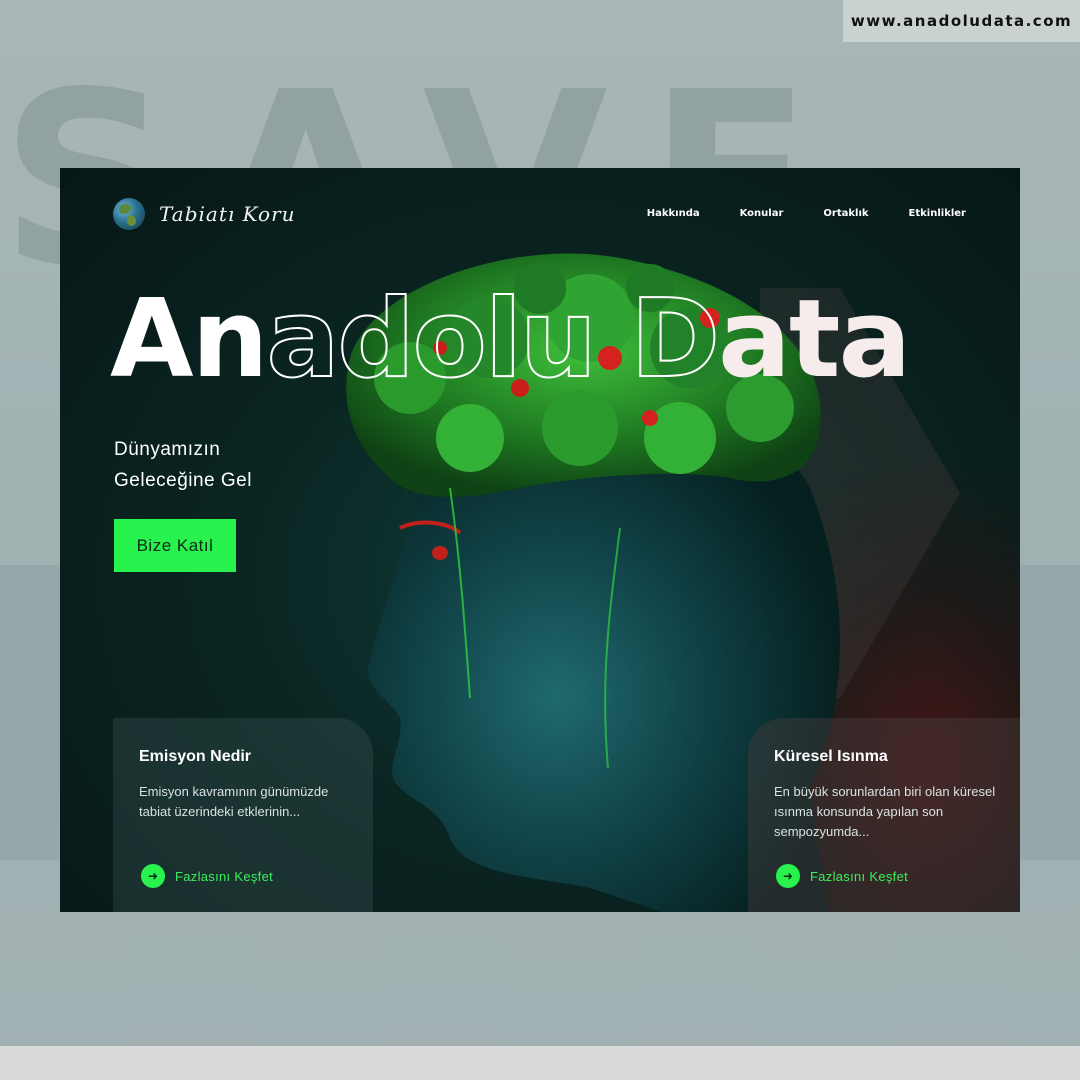 This screenshot has height=1080, width=1080. I want to click on nav-links: Hakkında Konular Ortaklık Etkinlikler, so click(806, 213).